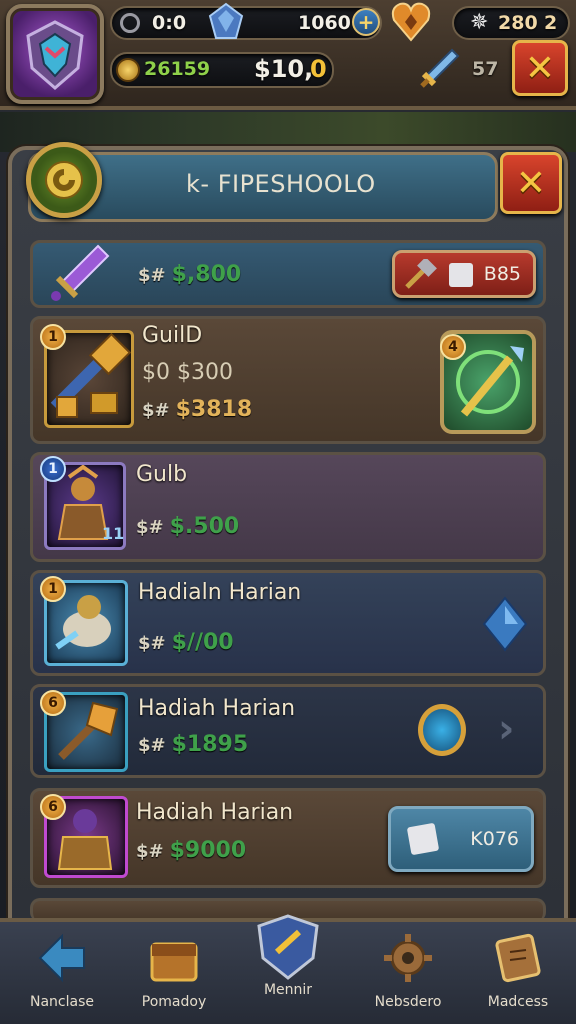 This screenshot has width=576, height=1024. What do you see at coordinates (197, 409) in the screenshot?
I see `item-price: $# $3818` at bounding box center [197, 409].